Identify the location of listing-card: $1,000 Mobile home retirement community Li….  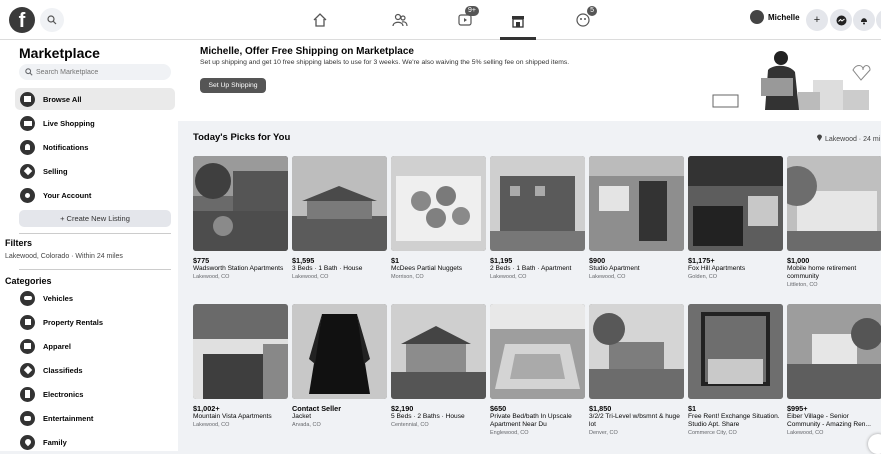
(834, 222).